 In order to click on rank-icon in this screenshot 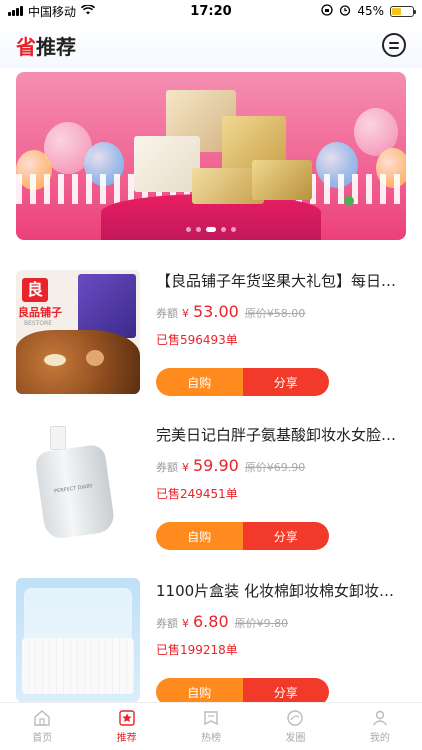, I will do `click(211, 718)`.